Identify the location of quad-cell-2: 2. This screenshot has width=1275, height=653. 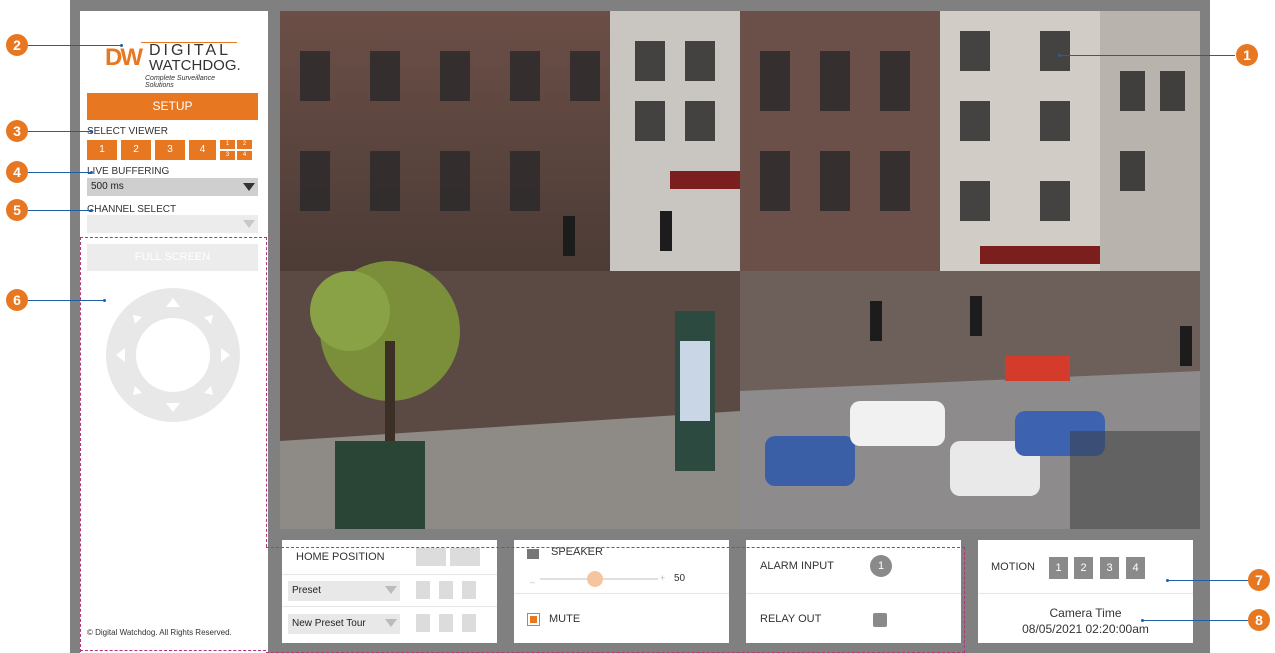
(244, 144).